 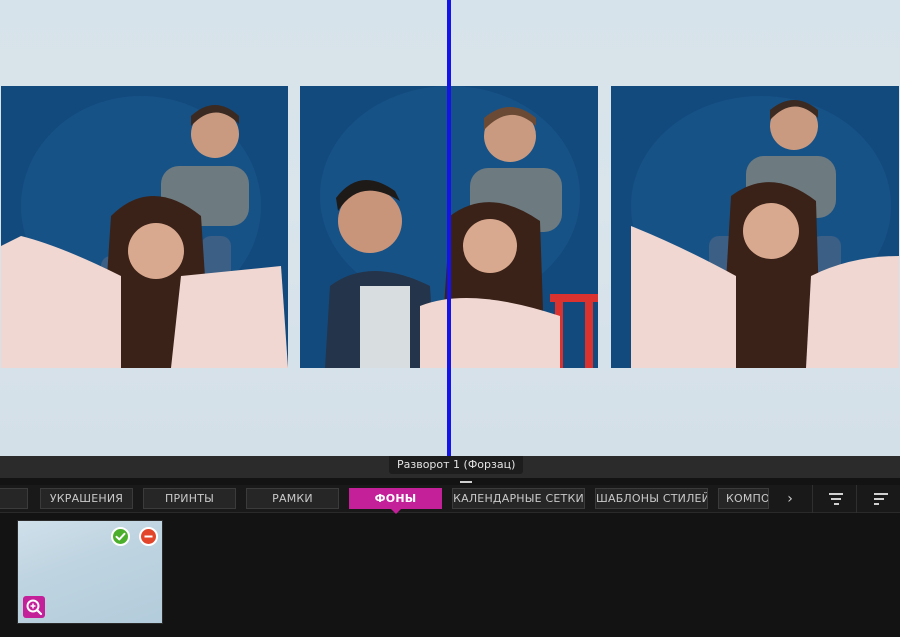 I want to click on check-circle-icon, so click(x=120, y=536).